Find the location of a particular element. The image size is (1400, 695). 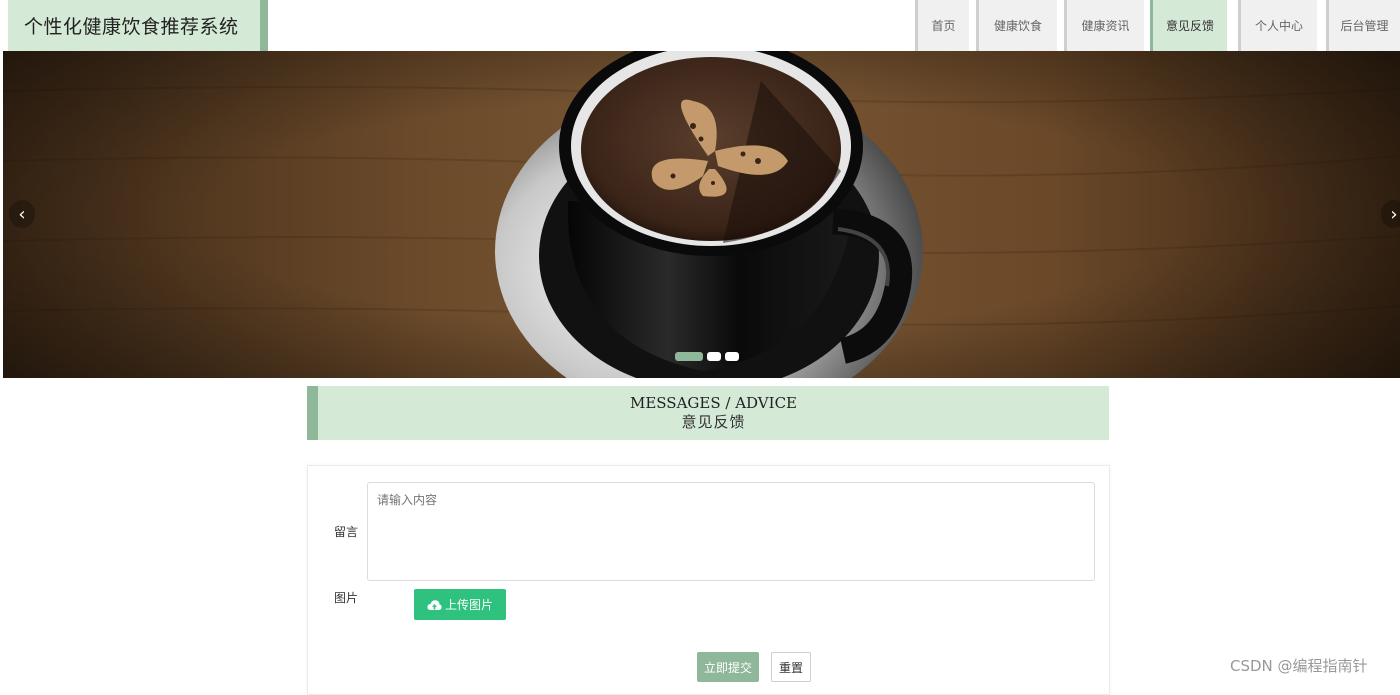

carousel-indicators is located at coordinates (707, 356).